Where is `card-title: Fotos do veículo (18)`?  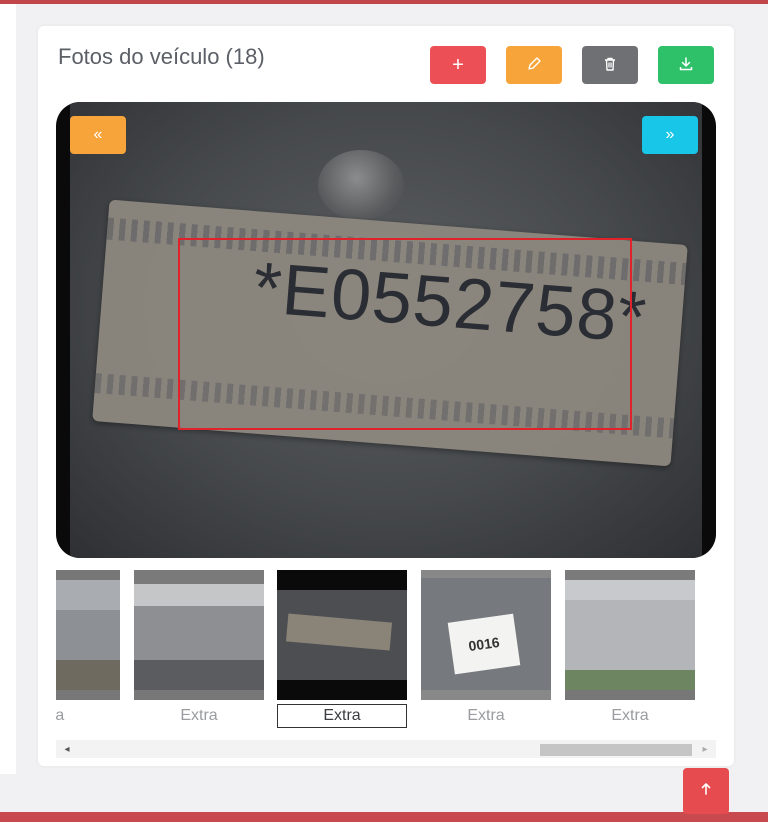
card-title: Fotos do veículo (18) is located at coordinates (161, 56).